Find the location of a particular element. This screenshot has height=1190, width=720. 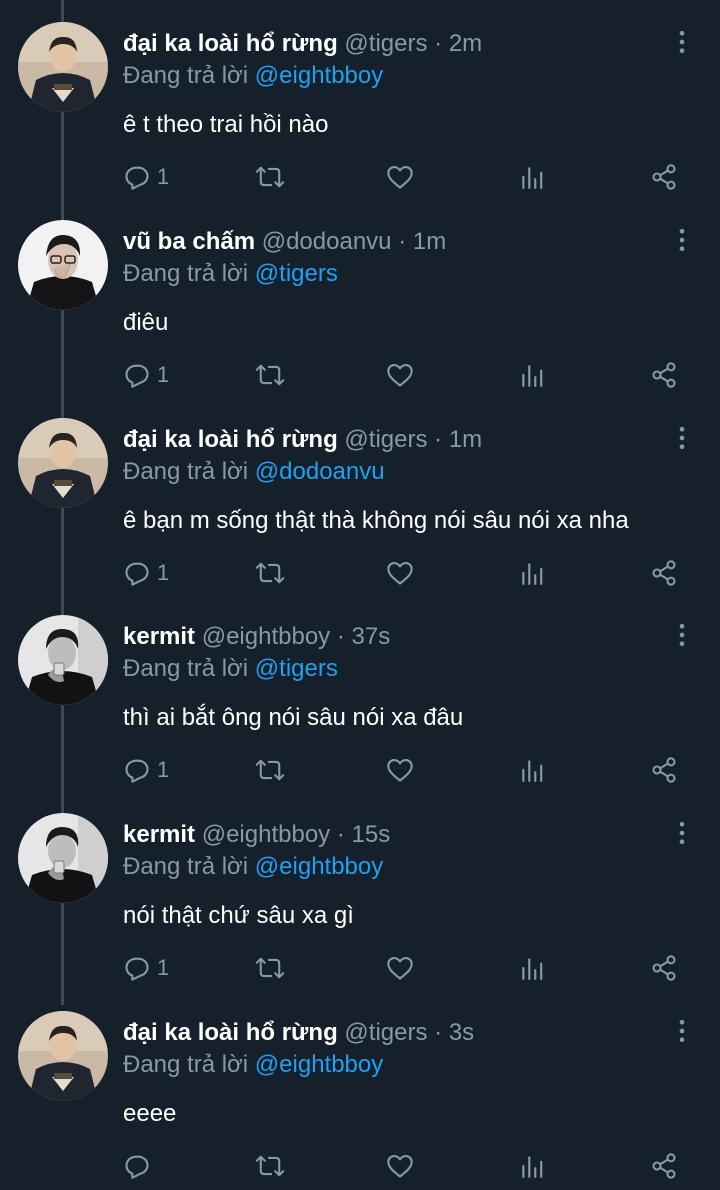

like-icon is located at coordinates (400, 770).